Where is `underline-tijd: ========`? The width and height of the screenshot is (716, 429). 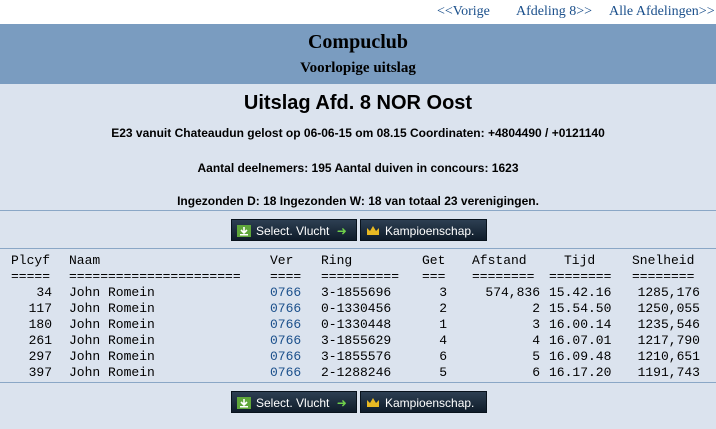
underline-tijd: ======== is located at coordinates (580, 276).